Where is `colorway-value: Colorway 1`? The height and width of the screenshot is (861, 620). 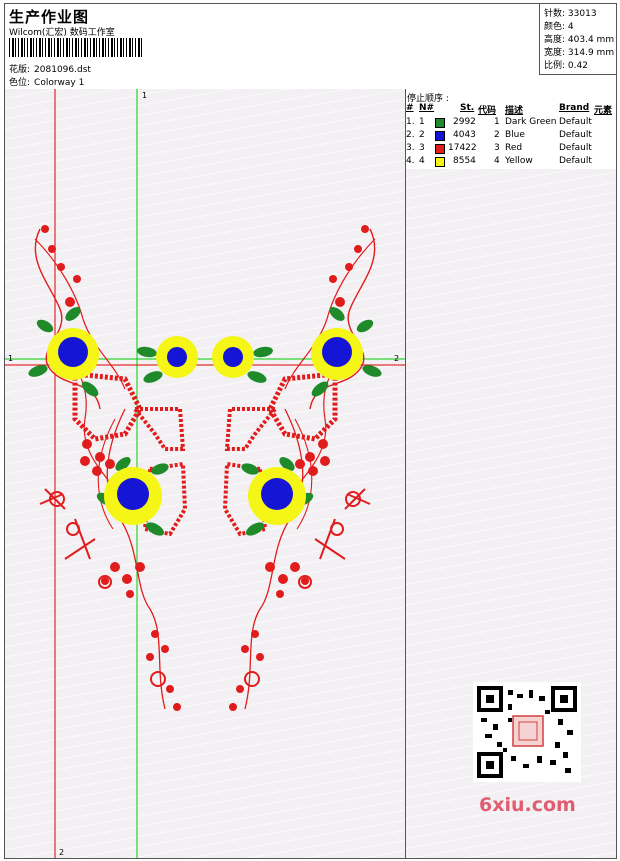
colorway-value: Colorway 1 is located at coordinates (59, 83).